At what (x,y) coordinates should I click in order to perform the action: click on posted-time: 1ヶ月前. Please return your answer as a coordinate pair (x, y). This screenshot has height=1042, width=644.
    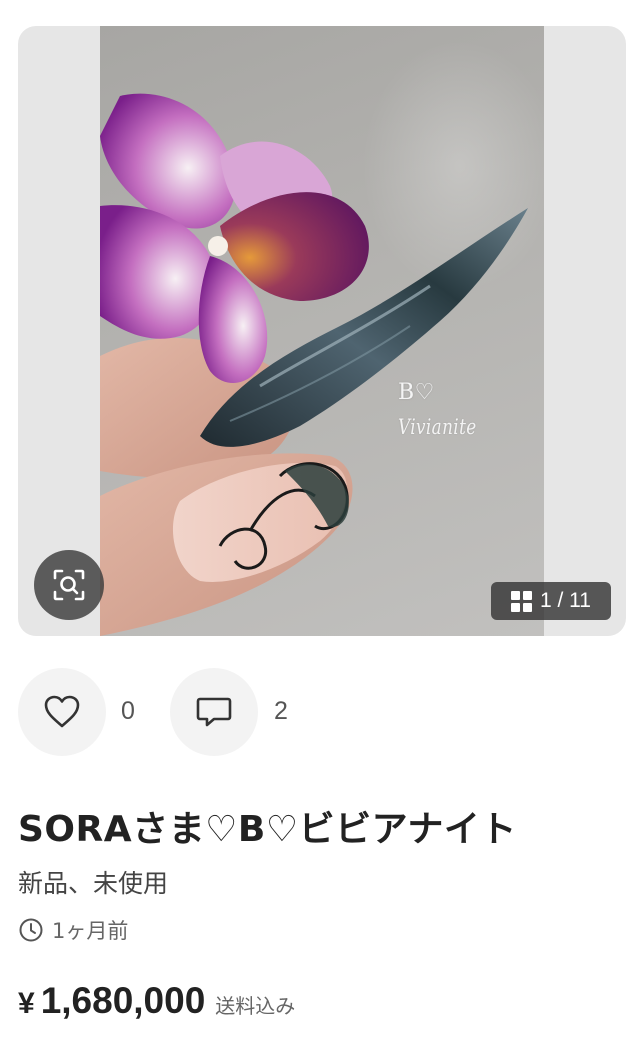
    Looking at the image, I should click on (73, 930).